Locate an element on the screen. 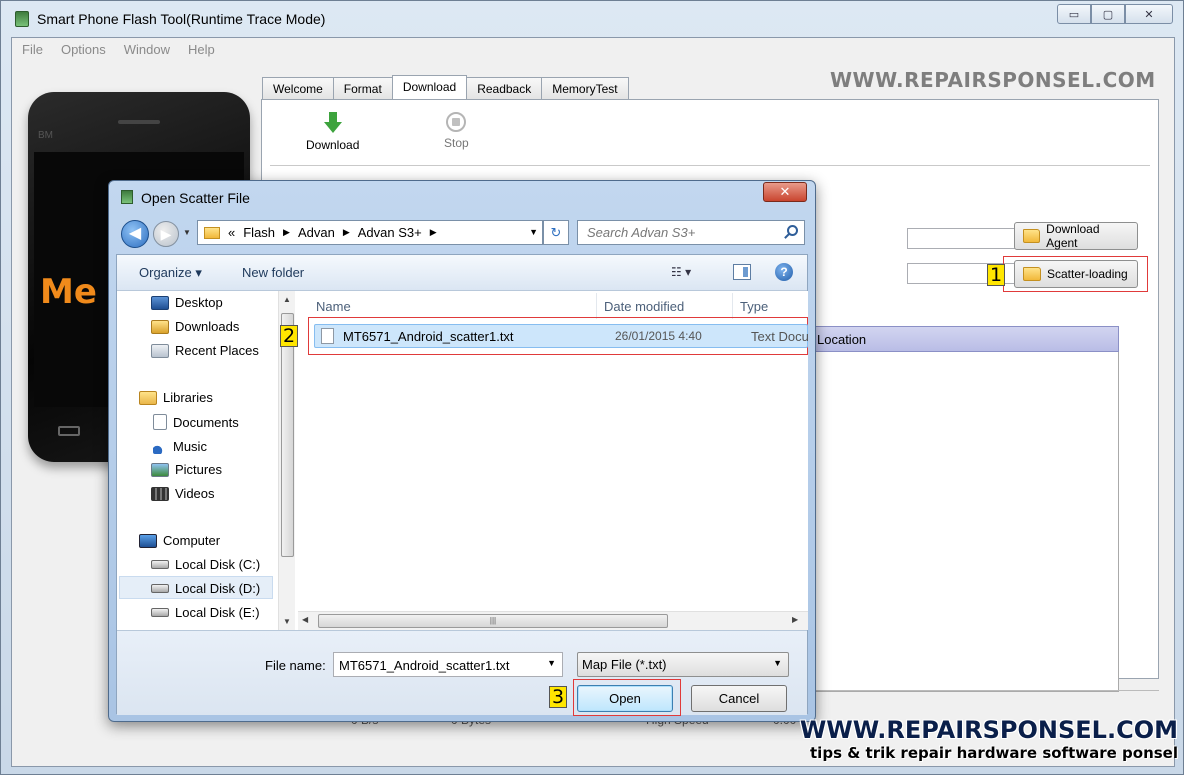  menu-options: Options is located at coordinates (87, 50).